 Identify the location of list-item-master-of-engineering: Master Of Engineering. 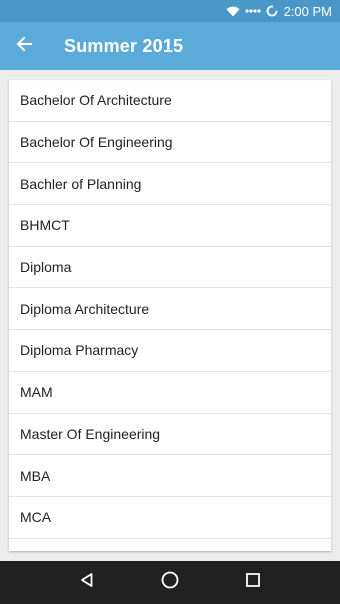
(170, 435).